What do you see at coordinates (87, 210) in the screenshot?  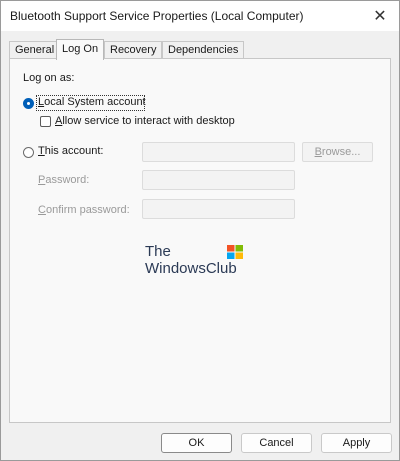 I see `confirm-password-label-rest: onfirm password:` at bounding box center [87, 210].